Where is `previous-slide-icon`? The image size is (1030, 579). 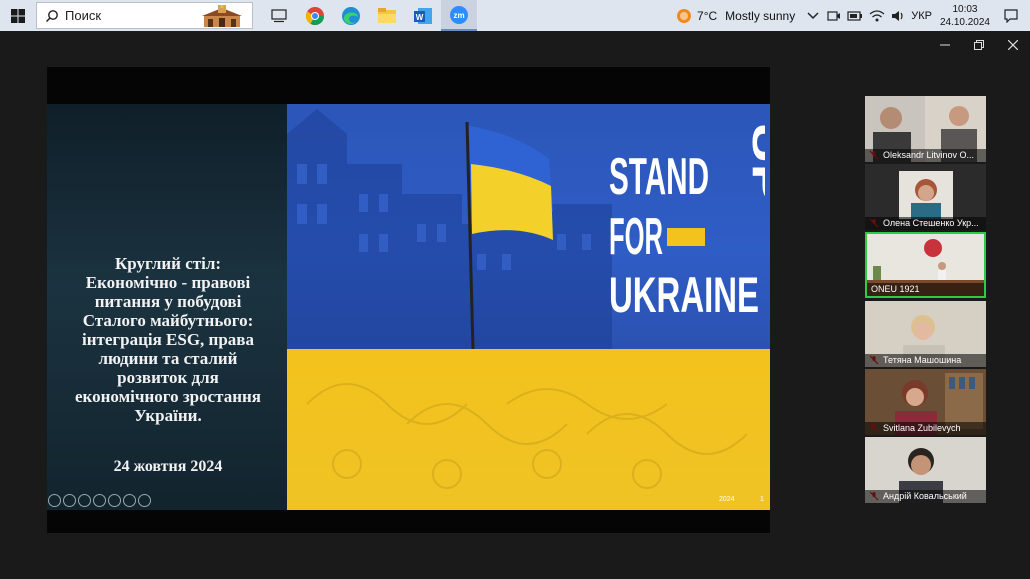 previous-slide-icon is located at coordinates (54, 500).